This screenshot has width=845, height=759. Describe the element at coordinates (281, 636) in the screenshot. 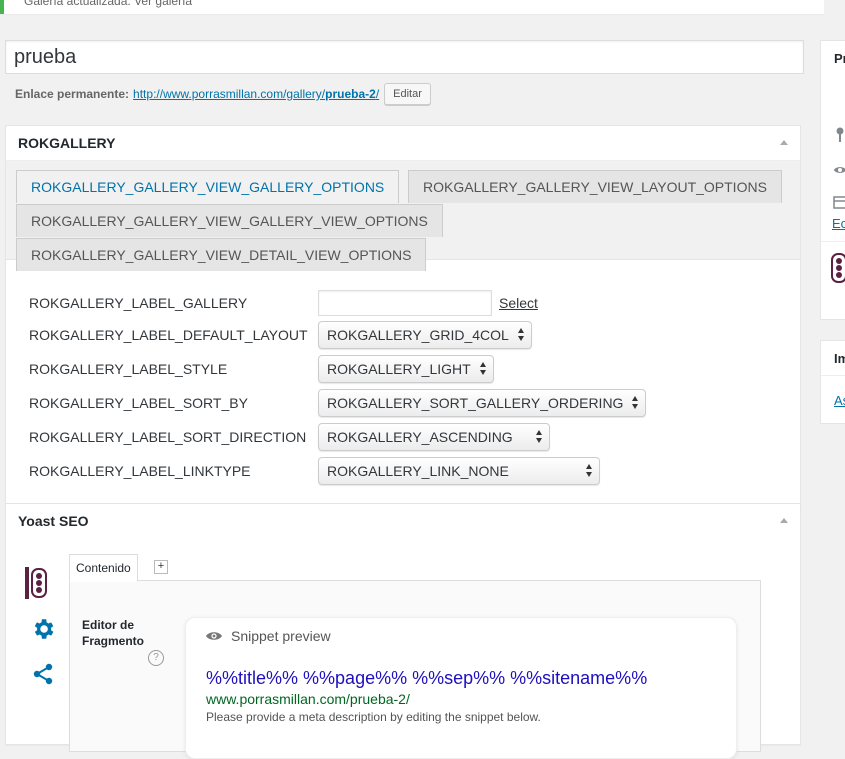

I see `snippet-preview-label: Snippet preview` at that location.